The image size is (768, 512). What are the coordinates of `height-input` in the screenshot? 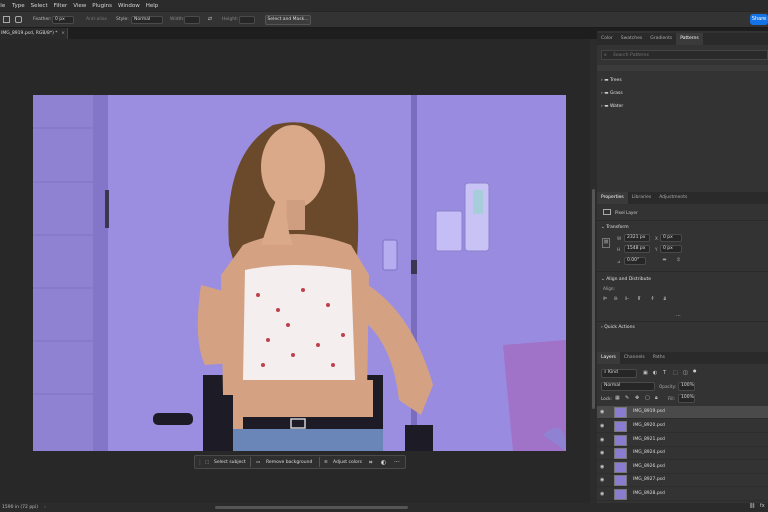 It's located at (247, 20).